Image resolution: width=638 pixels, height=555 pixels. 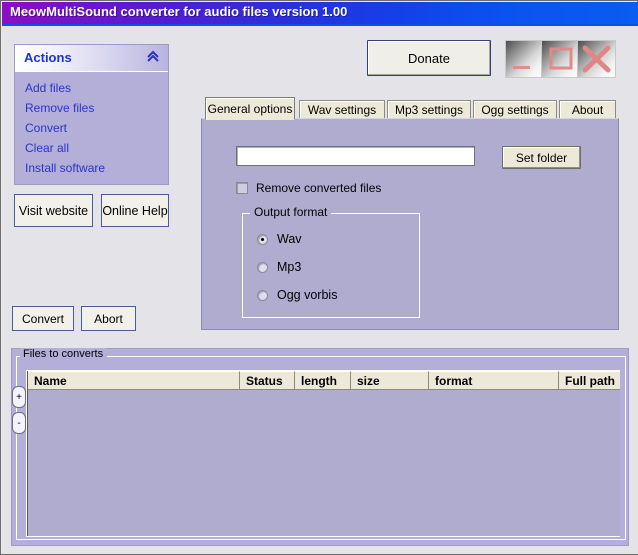 I want to click on add-file-button: +, so click(x=19, y=397).